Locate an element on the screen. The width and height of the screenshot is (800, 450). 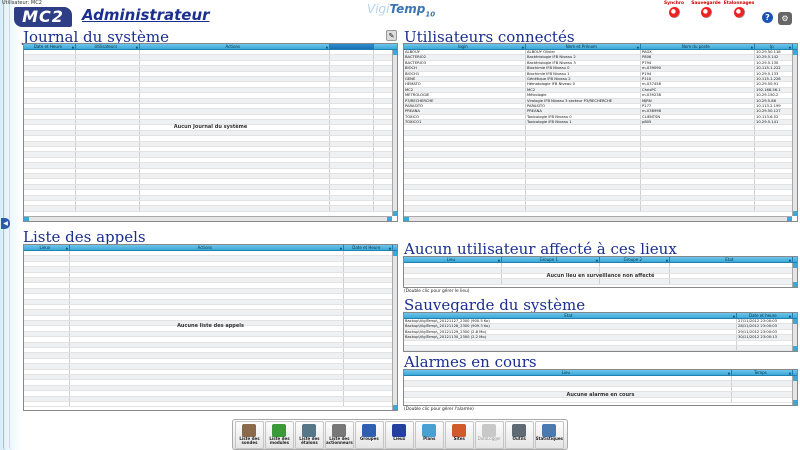
table-cell: m-038998 is located at coordinates (698, 111).